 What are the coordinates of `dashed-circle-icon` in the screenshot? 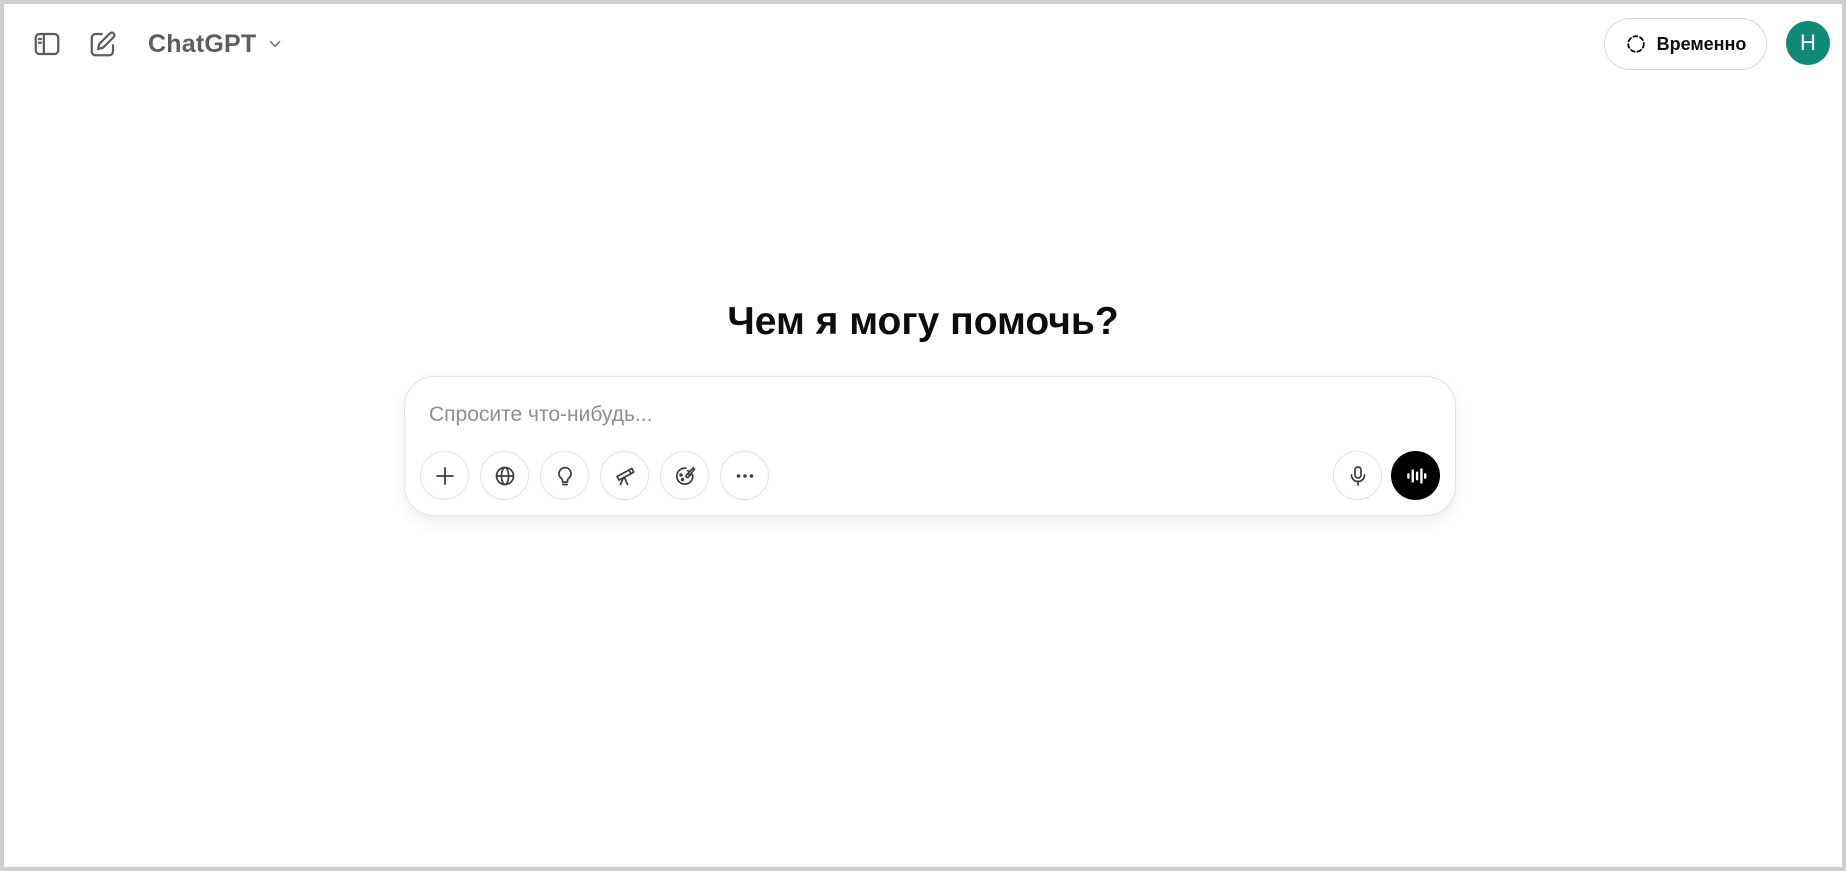 It's located at (1635, 44).